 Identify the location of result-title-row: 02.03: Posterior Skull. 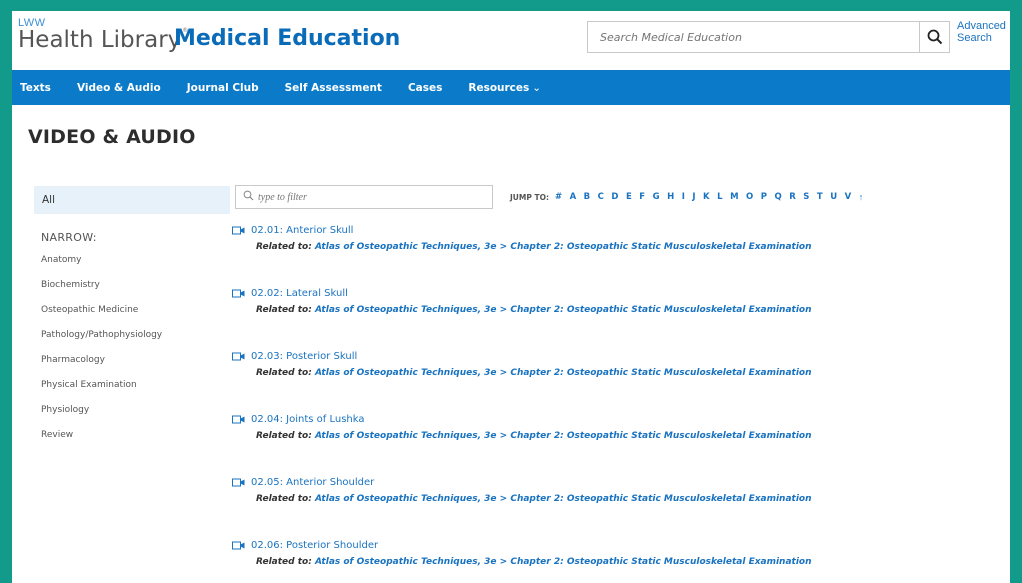
(522, 356).